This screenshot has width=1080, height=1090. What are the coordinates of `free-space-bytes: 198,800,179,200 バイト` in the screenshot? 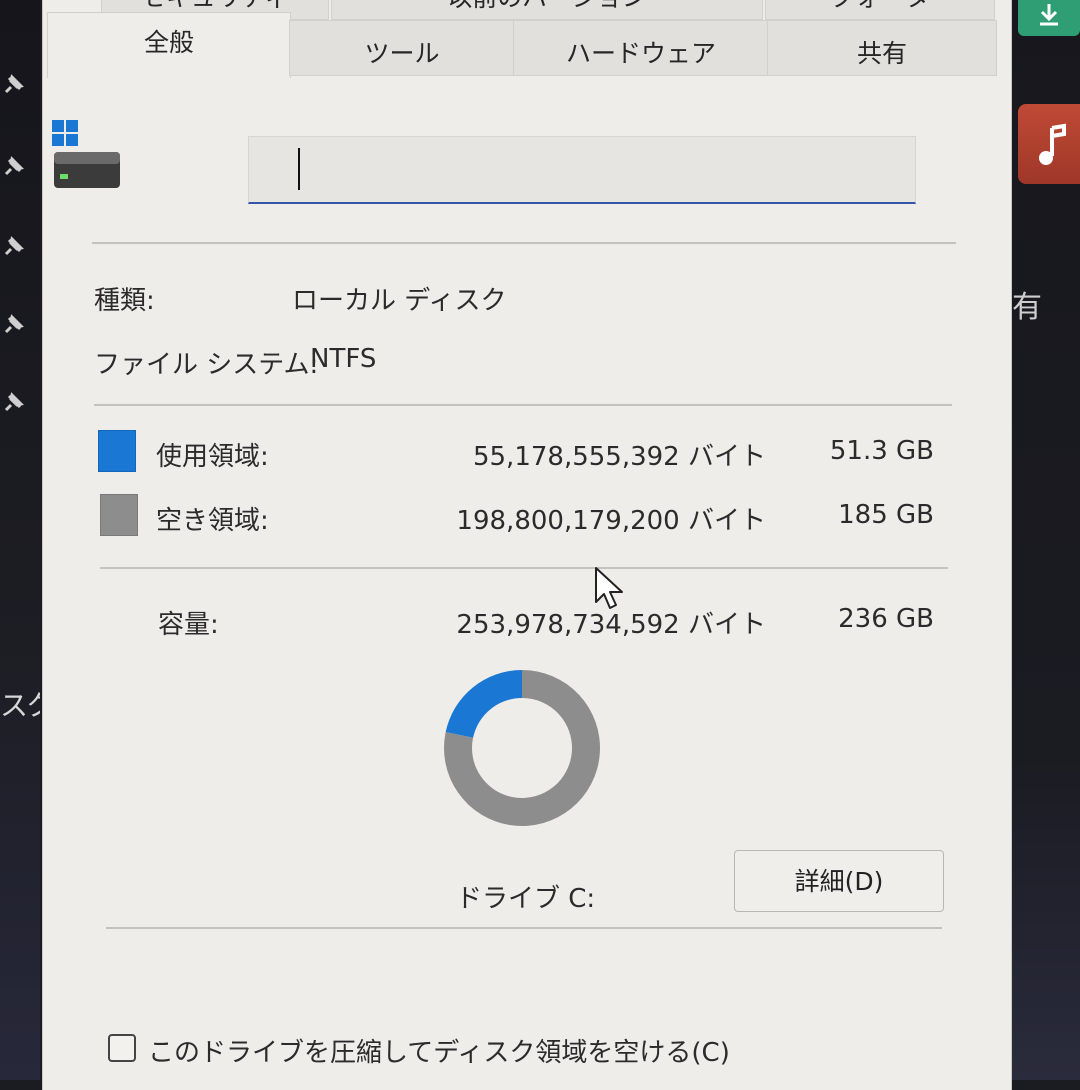 It's located at (611, 521).